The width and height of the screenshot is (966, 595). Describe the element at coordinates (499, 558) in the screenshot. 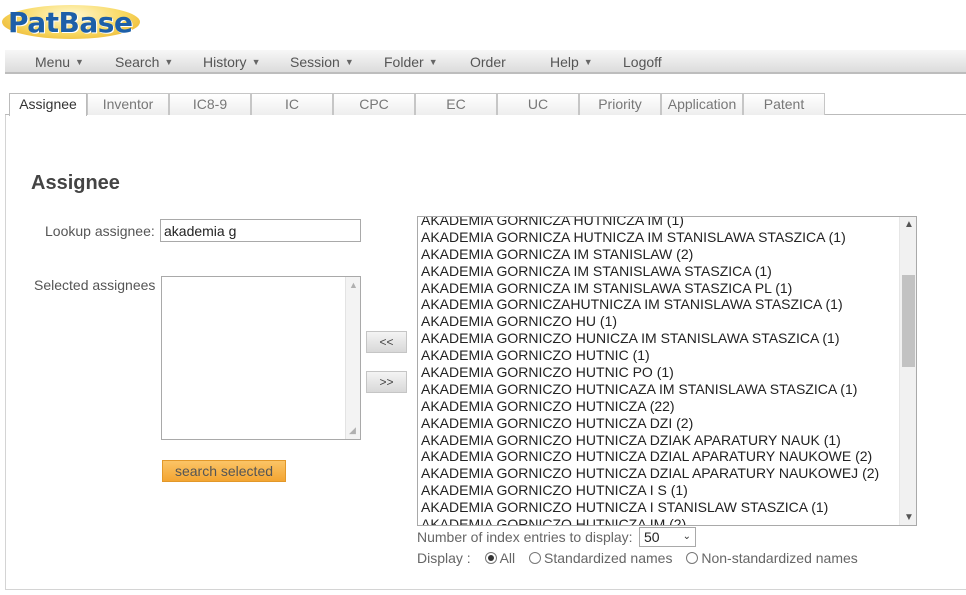

I see `display-option-all: All` at that location.